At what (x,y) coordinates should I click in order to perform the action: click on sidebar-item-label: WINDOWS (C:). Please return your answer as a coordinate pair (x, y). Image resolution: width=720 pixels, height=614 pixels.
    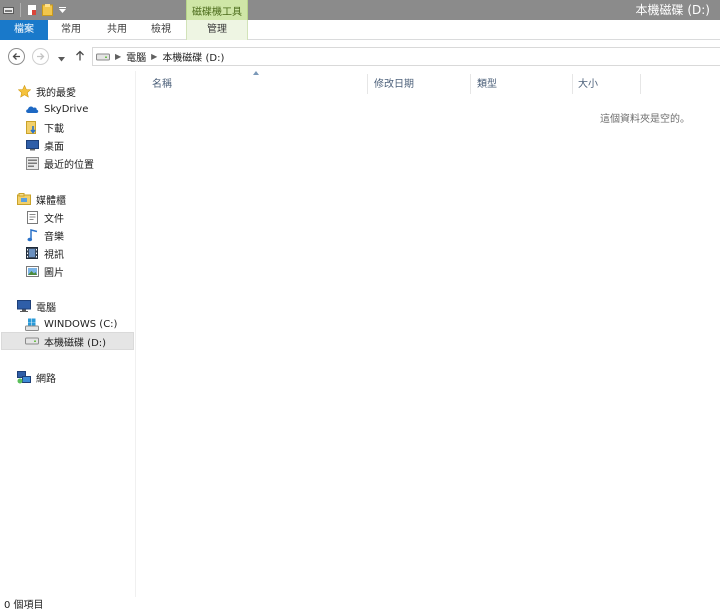
    Looking at the image, I should click on (81, 324).